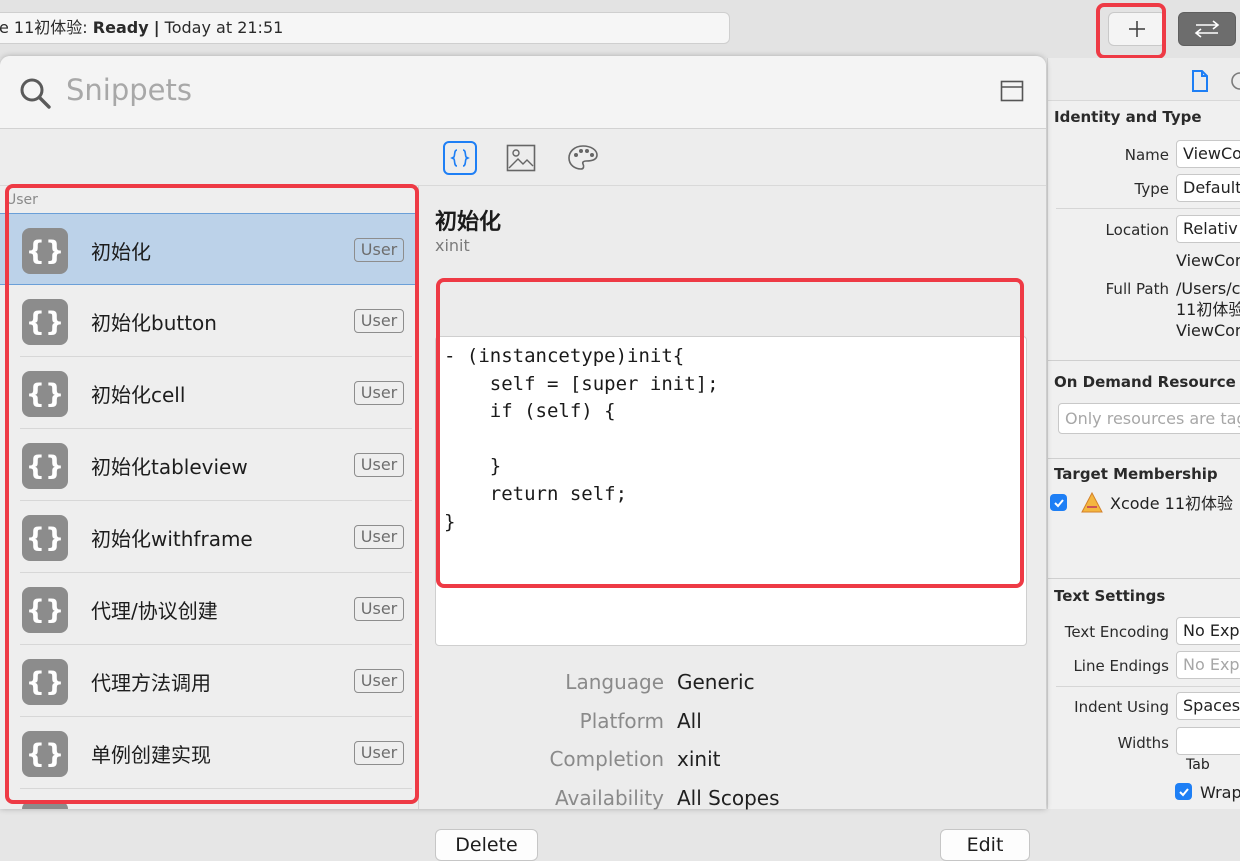 The height and width of the screenshot is (861, 1240). Describe the element at coordinates (1110, 596) in the screenshot. I see `text-settings-title: Text Settings` at that location.